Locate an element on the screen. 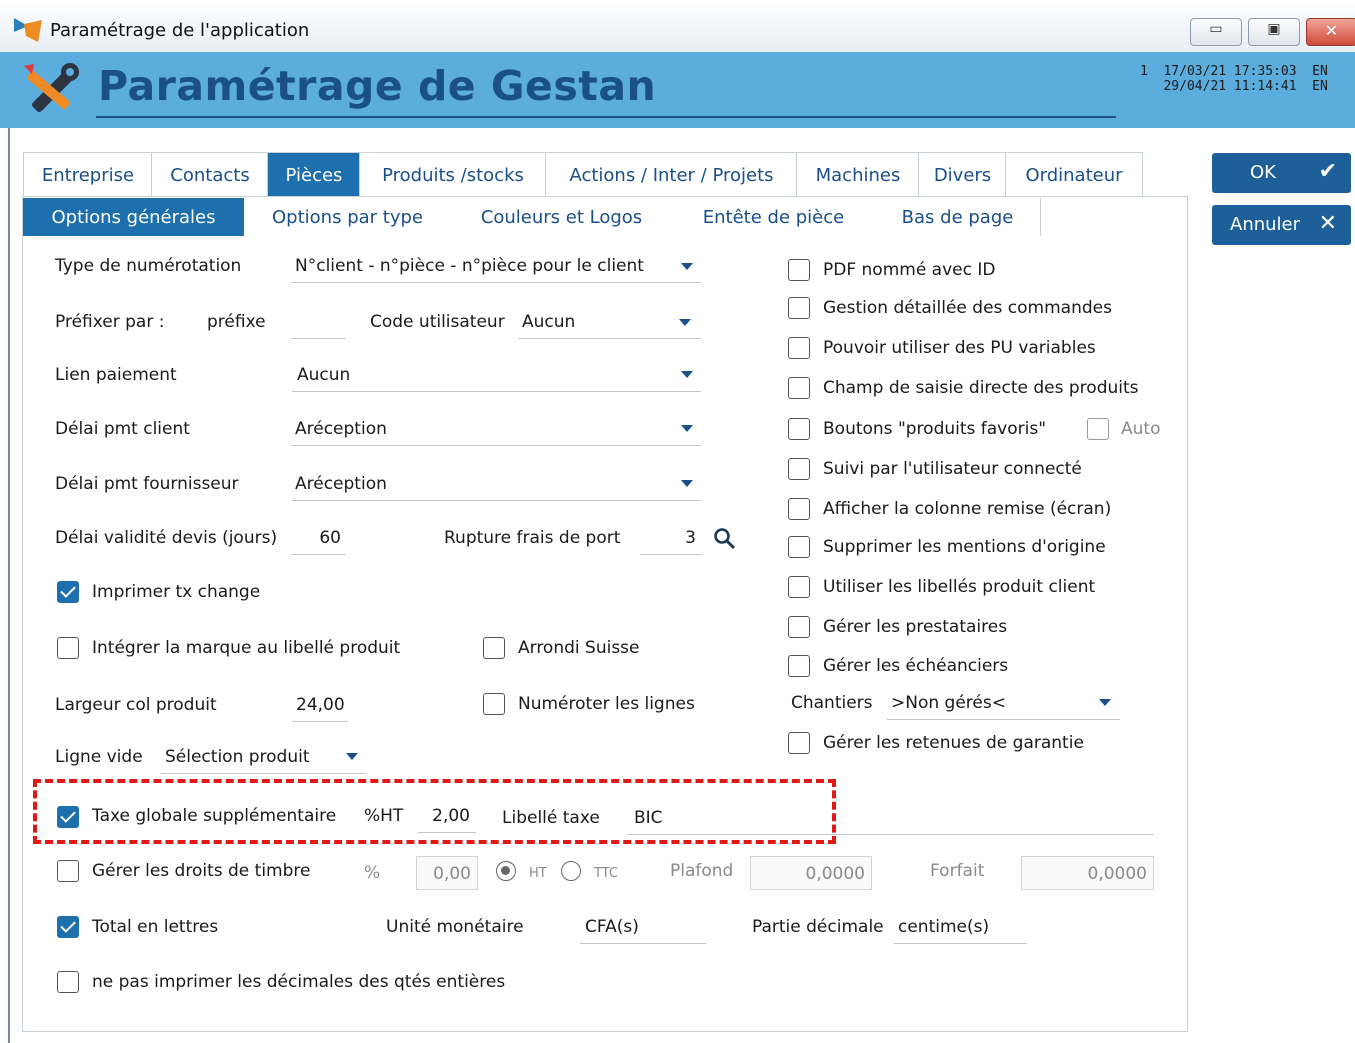 This screenshot has height=1043, width=1355. maximize-button: ▣ is located at coordinates (1274, 32).